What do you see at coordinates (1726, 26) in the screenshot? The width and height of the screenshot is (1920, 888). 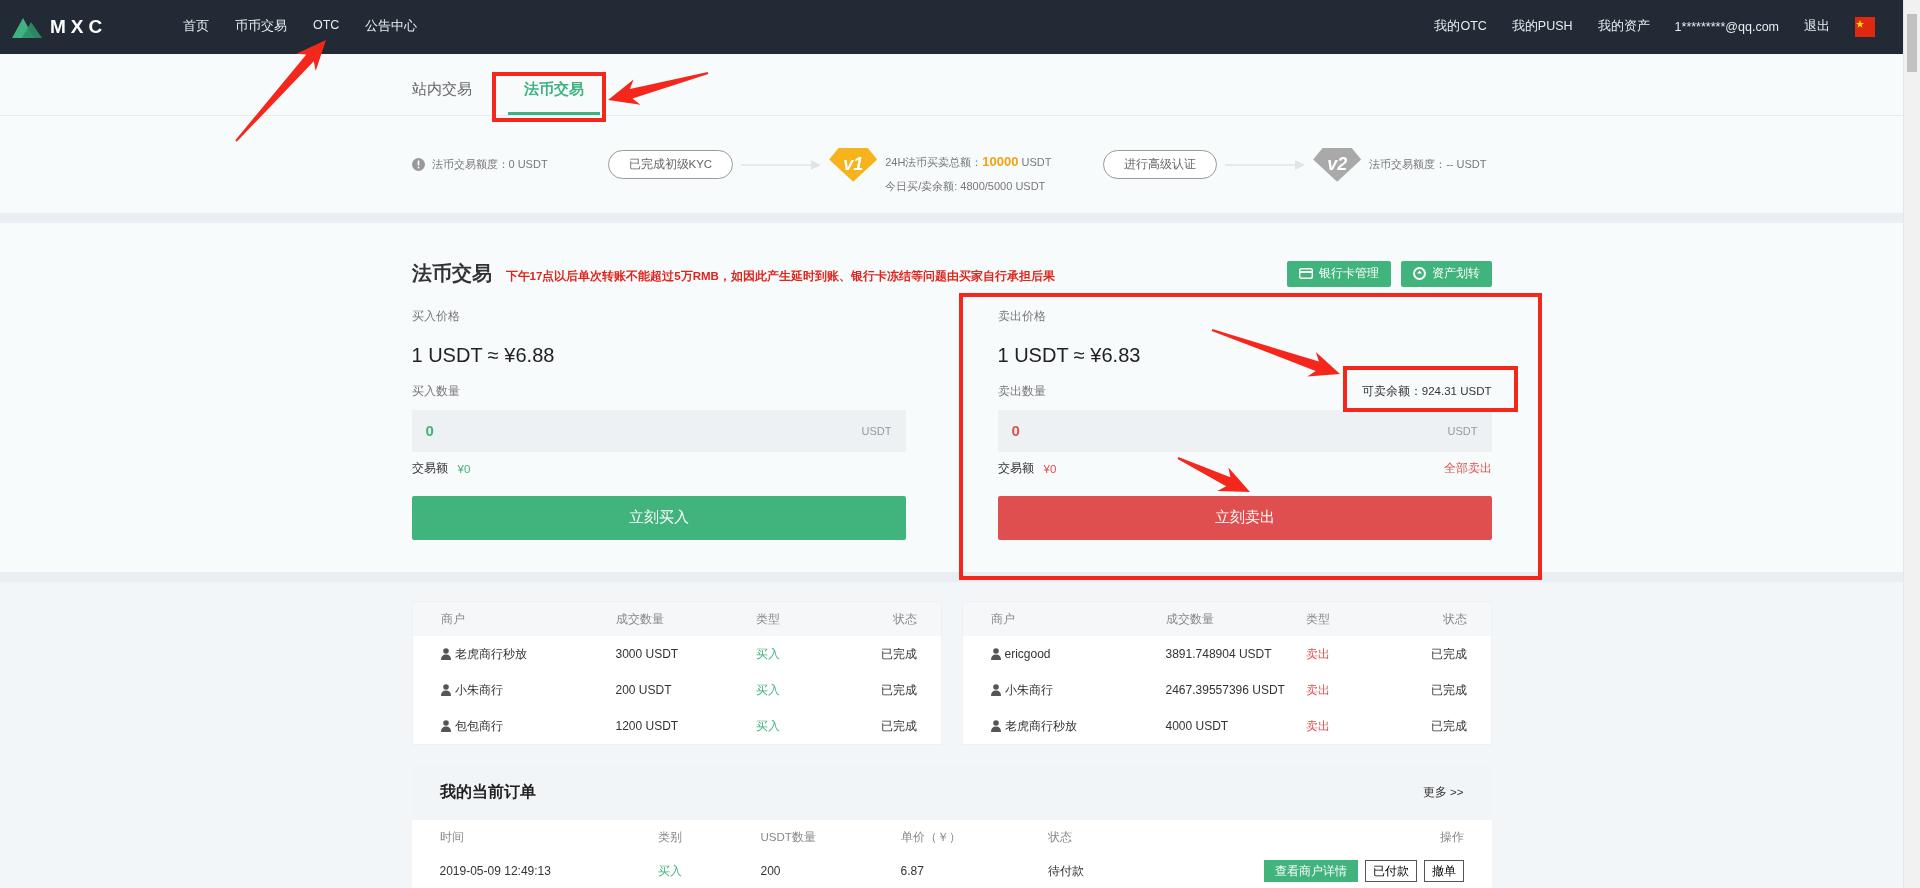 I see `account-email: 1*********@qq.com` at bounding box center [1726, 26].